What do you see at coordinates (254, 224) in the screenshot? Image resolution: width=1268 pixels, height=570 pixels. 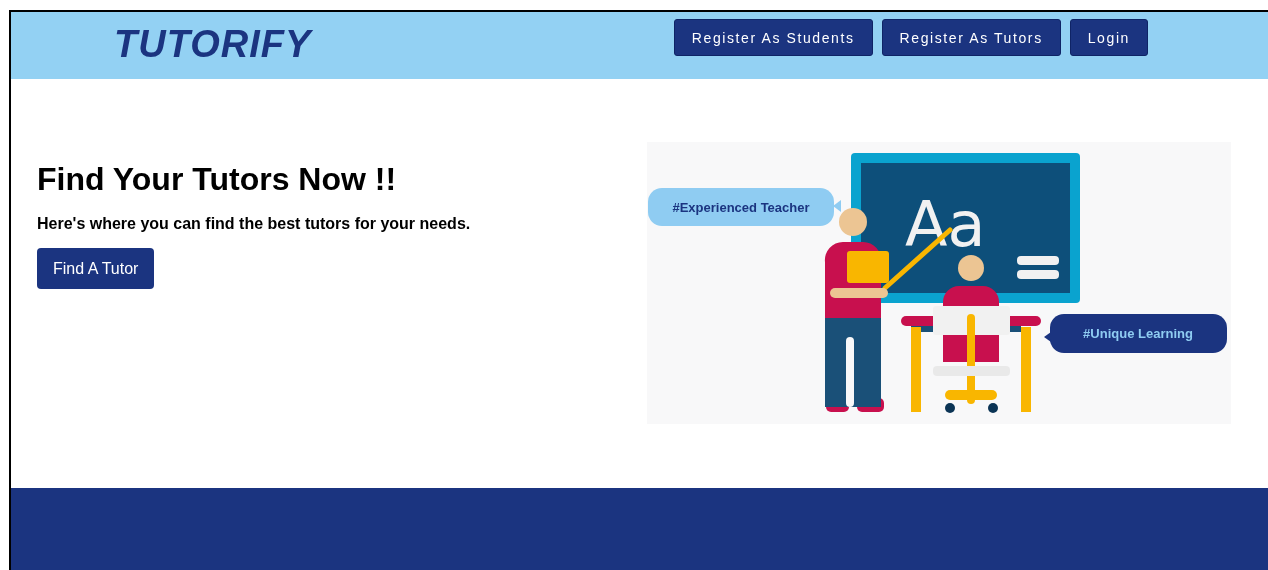 I see `hero-subtitle: Here's where you can find the best tutors for your needs.` at bounding box center [254, 224].